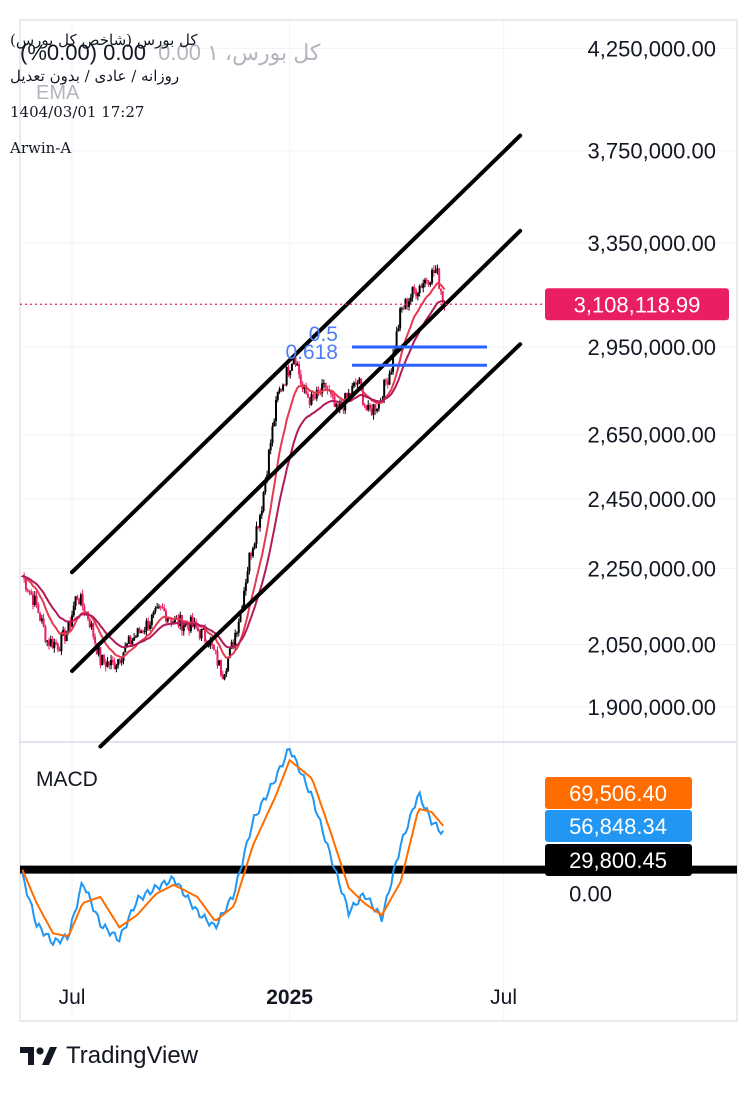  I want to click on price-tick-label: 3,350,000.00, so click(652, 243).